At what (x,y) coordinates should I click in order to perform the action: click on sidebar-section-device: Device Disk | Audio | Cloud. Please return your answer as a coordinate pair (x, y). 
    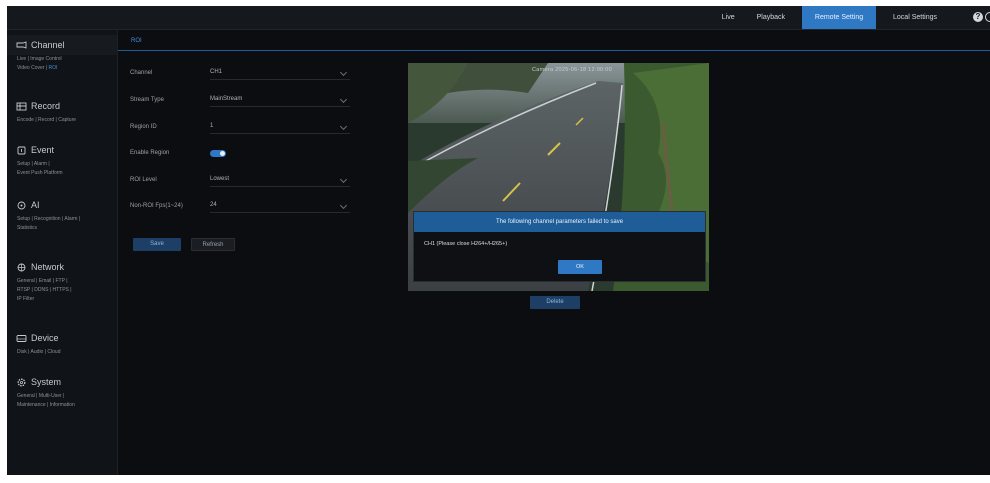
    Looking at the image, I should click on (62, 342).